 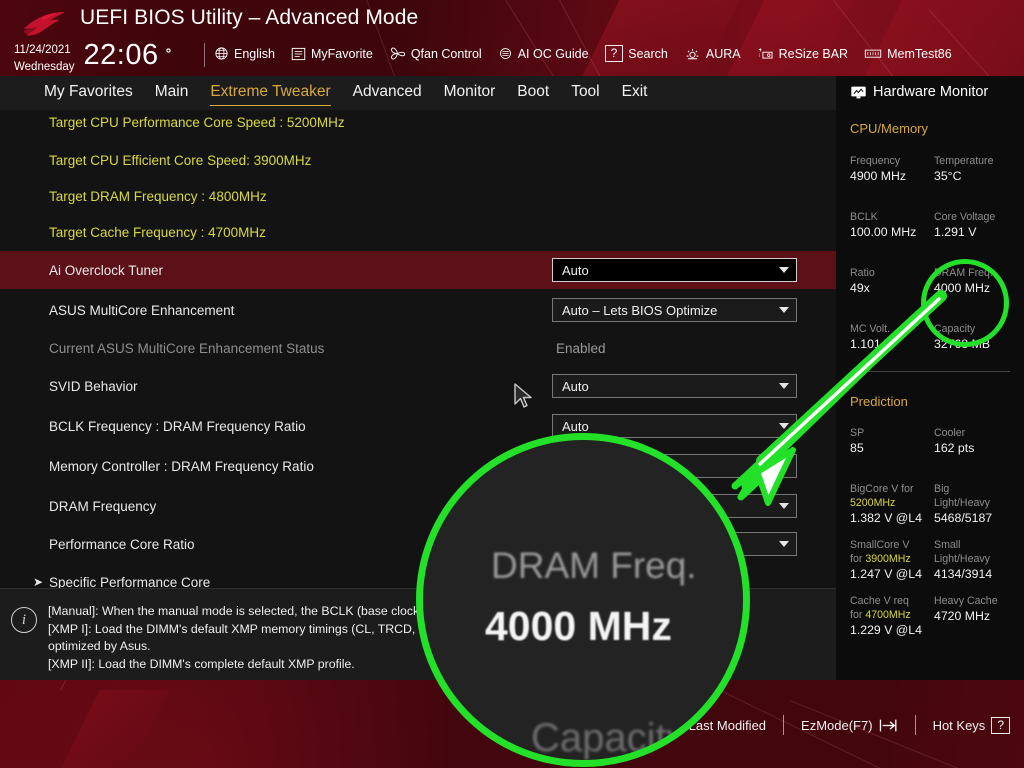 I want to click on tool-resize-bar: ReSize BAR, so click(x=802, y=53).